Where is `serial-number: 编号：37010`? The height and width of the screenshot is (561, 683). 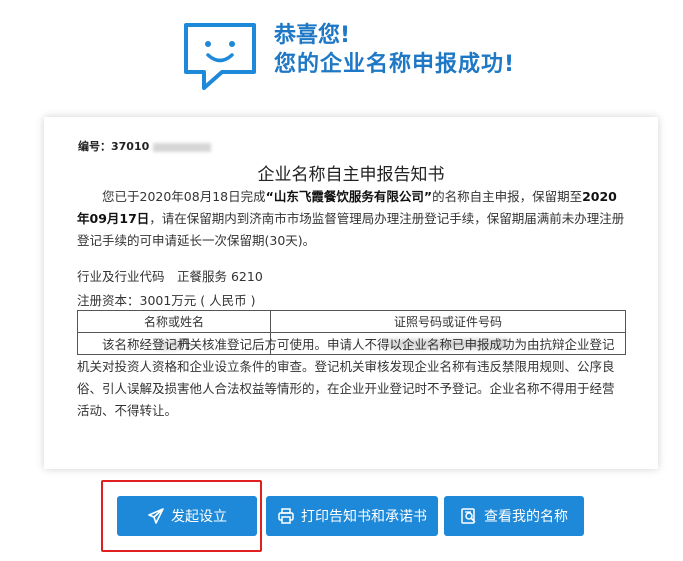 serial-number: 编号：37010 is located at coordinates (145, 146).